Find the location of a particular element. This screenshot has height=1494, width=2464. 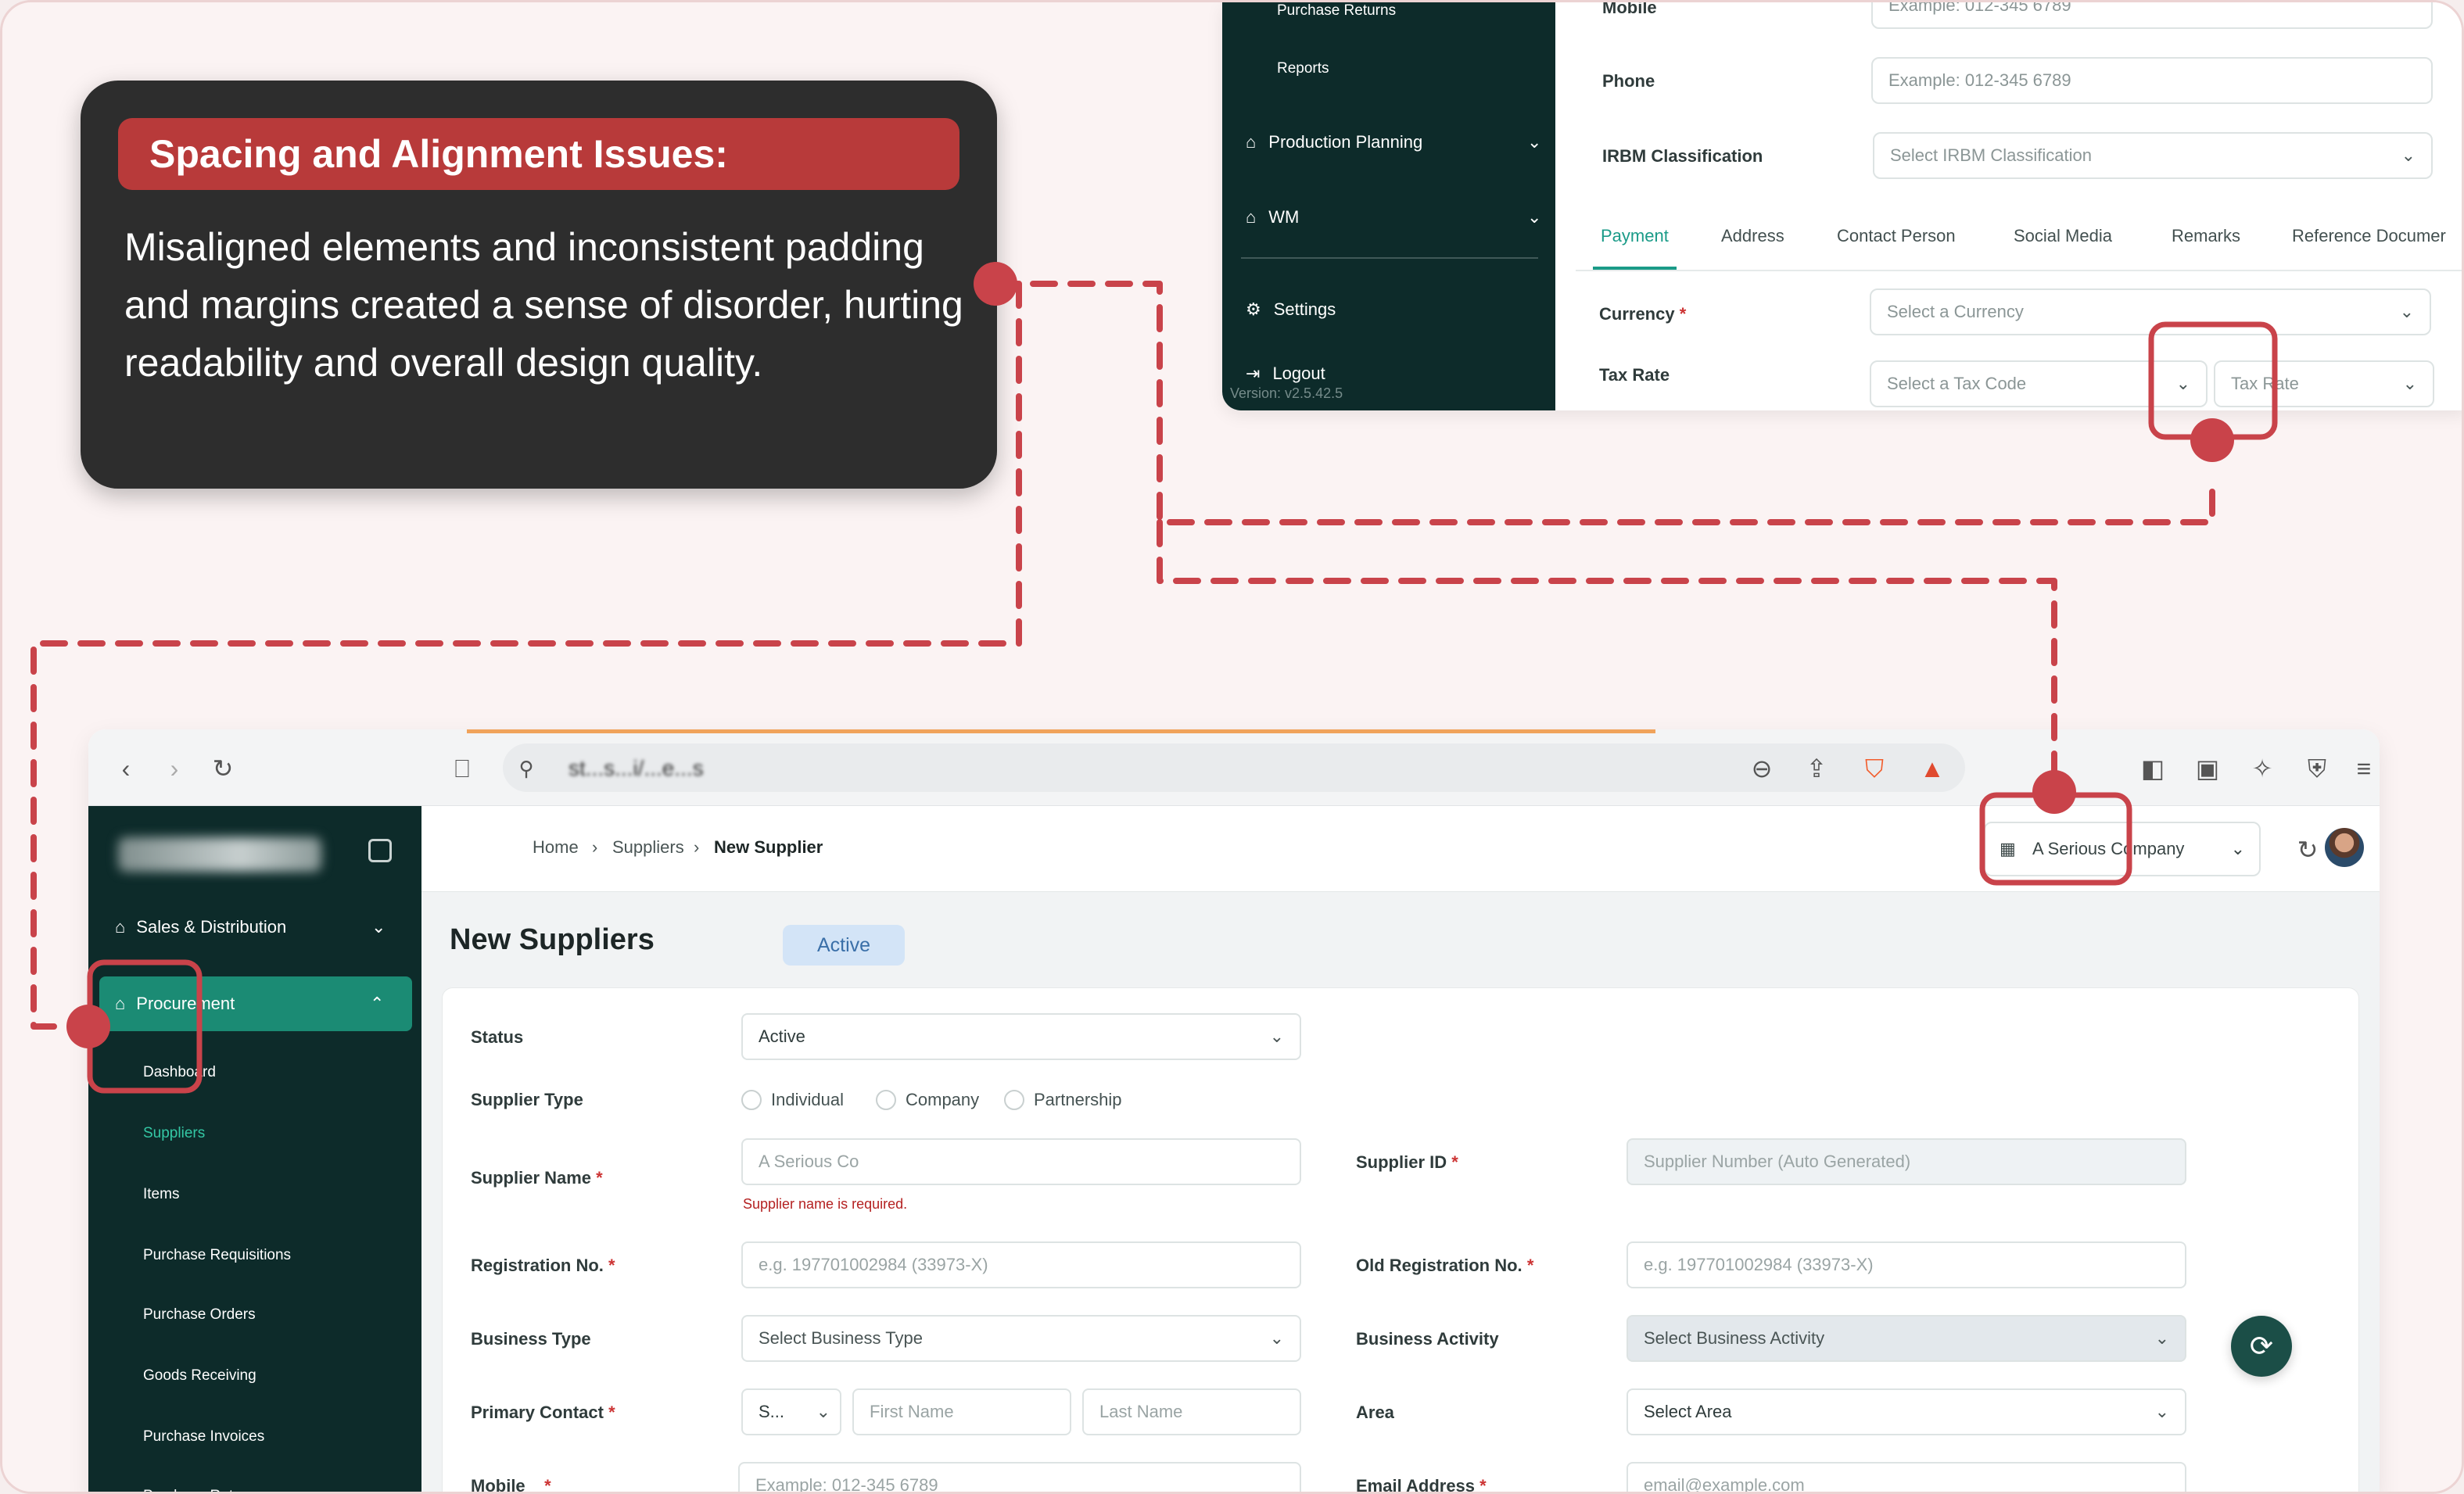

irbm-select-value: Select IRBM Classification is located at coordinates (1991, 155).